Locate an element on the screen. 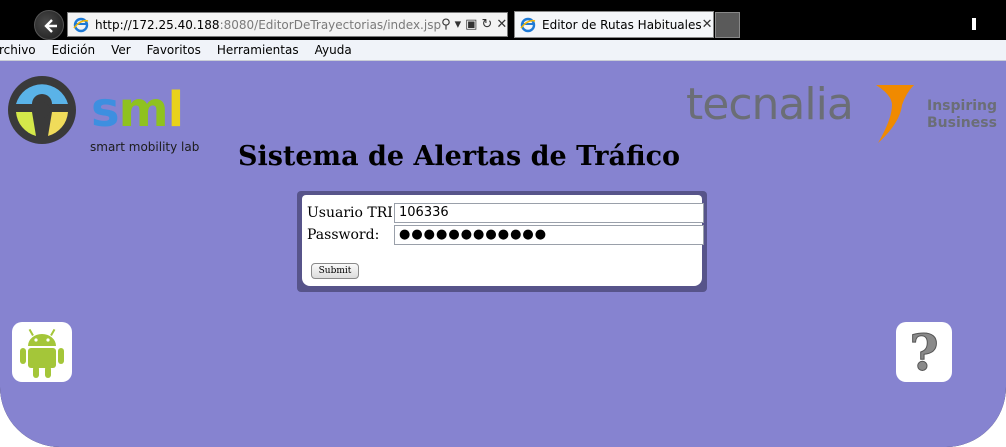  tab-editor-rutas: Editor de Rutas Habituales ✕ is located at coordinates (614, 24).